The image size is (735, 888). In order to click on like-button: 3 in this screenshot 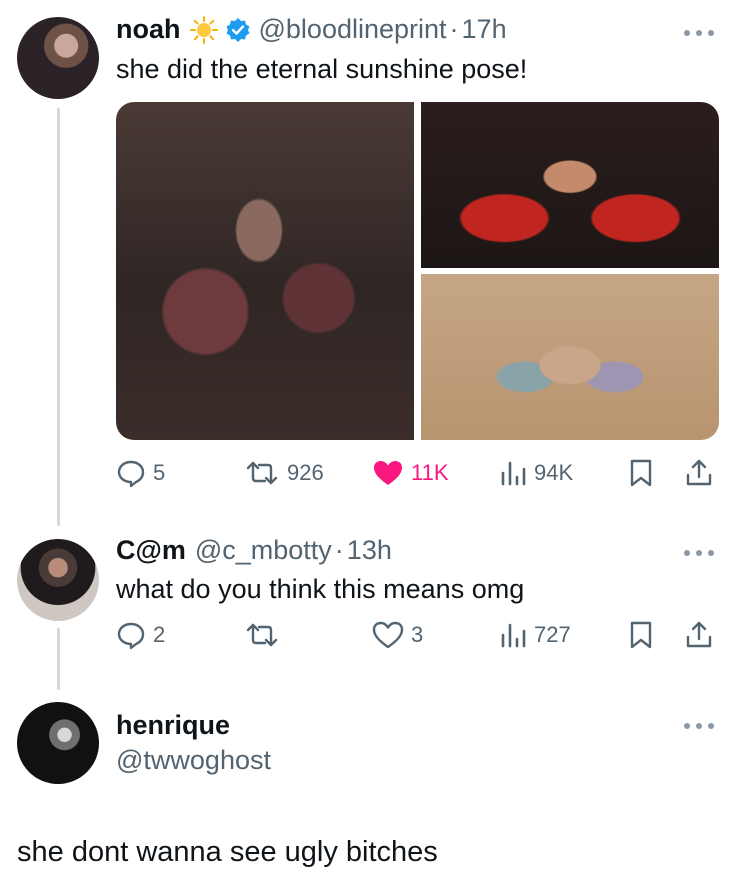, I will do `click(397, 635)`.